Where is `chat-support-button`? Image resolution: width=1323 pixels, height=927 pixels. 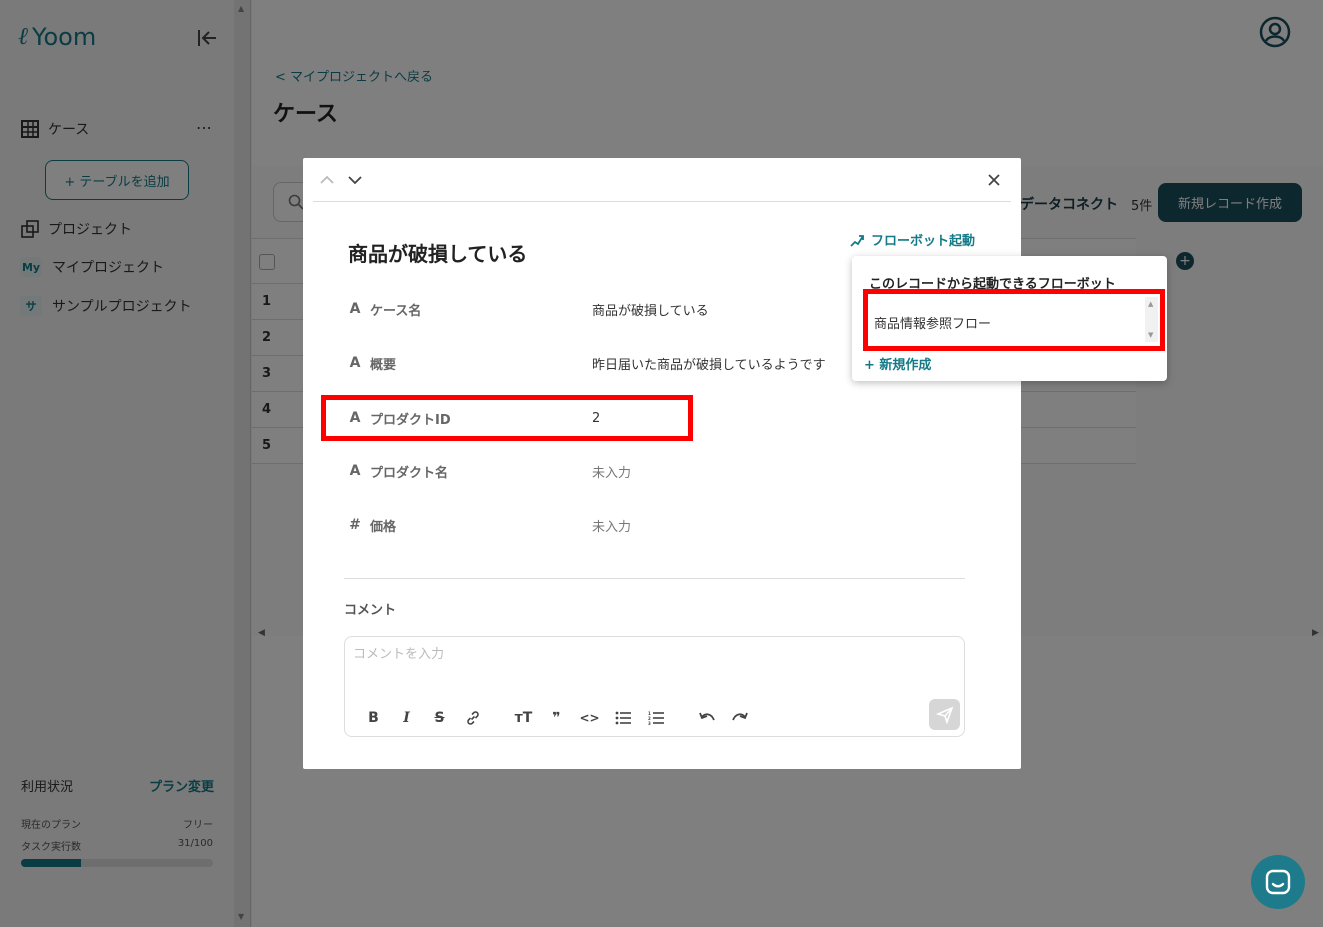
chat-support-button is located at coordinates (1278, 882).